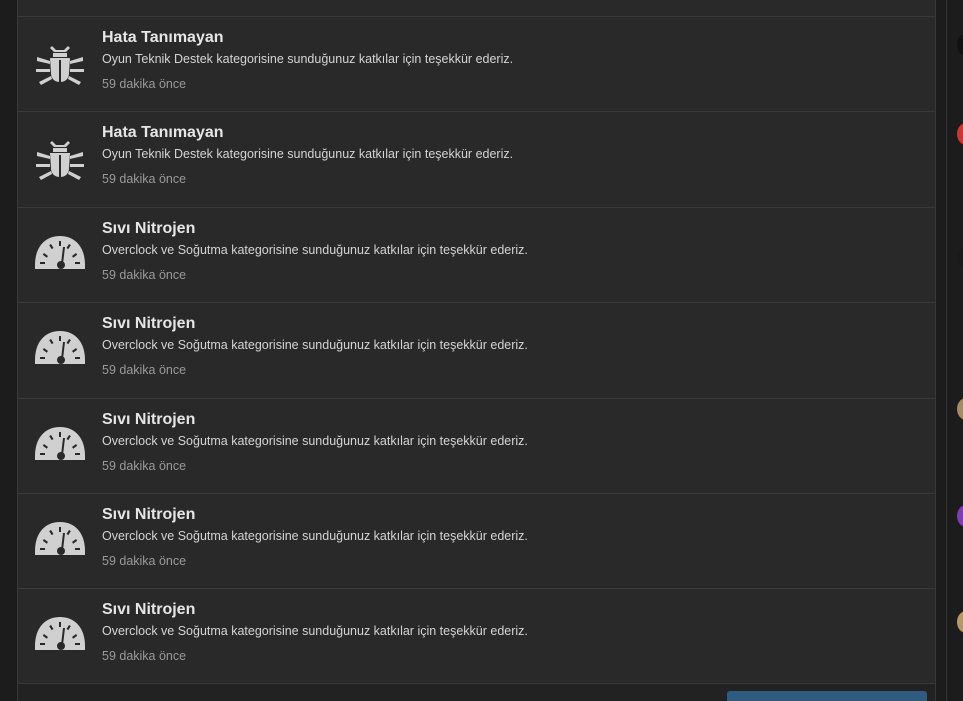 The height and width of the screenshot is (701, 963). I want to click on sidebar-divider, so click(946, 350).